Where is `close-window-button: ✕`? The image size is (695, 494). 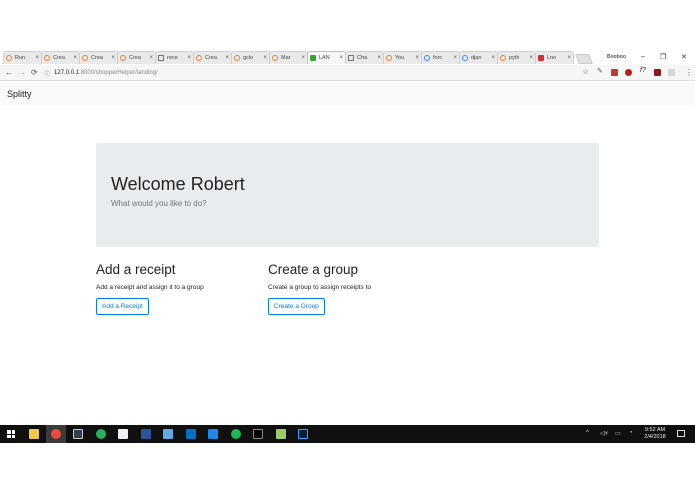 close-window-button: ✕ is located at coordinates (684, 57).